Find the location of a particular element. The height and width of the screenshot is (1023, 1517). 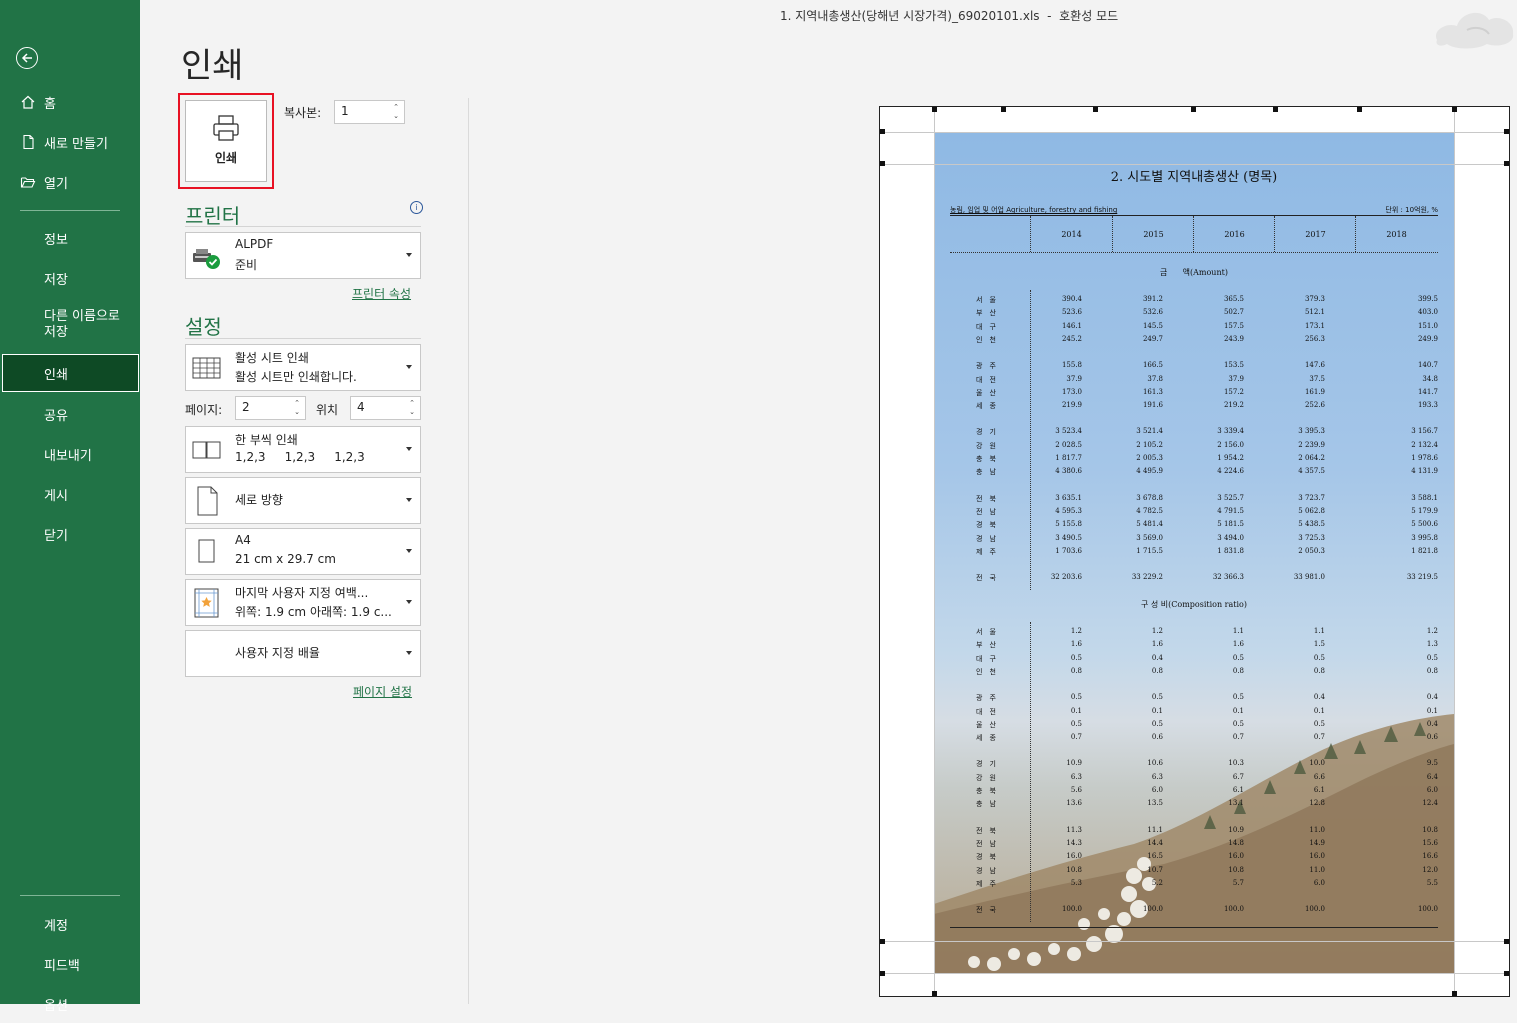

region-label: 대구 is located at coordinates (989, 326).